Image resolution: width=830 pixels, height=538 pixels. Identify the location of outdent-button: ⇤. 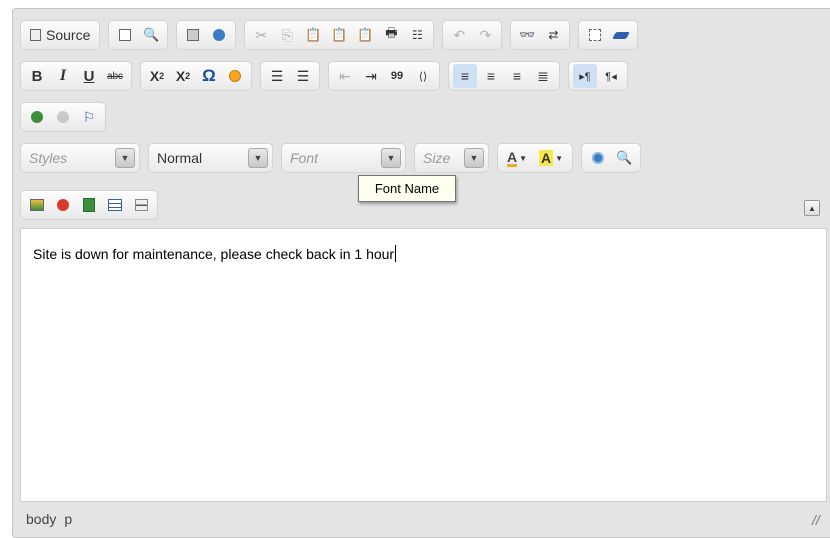
(345, 76).